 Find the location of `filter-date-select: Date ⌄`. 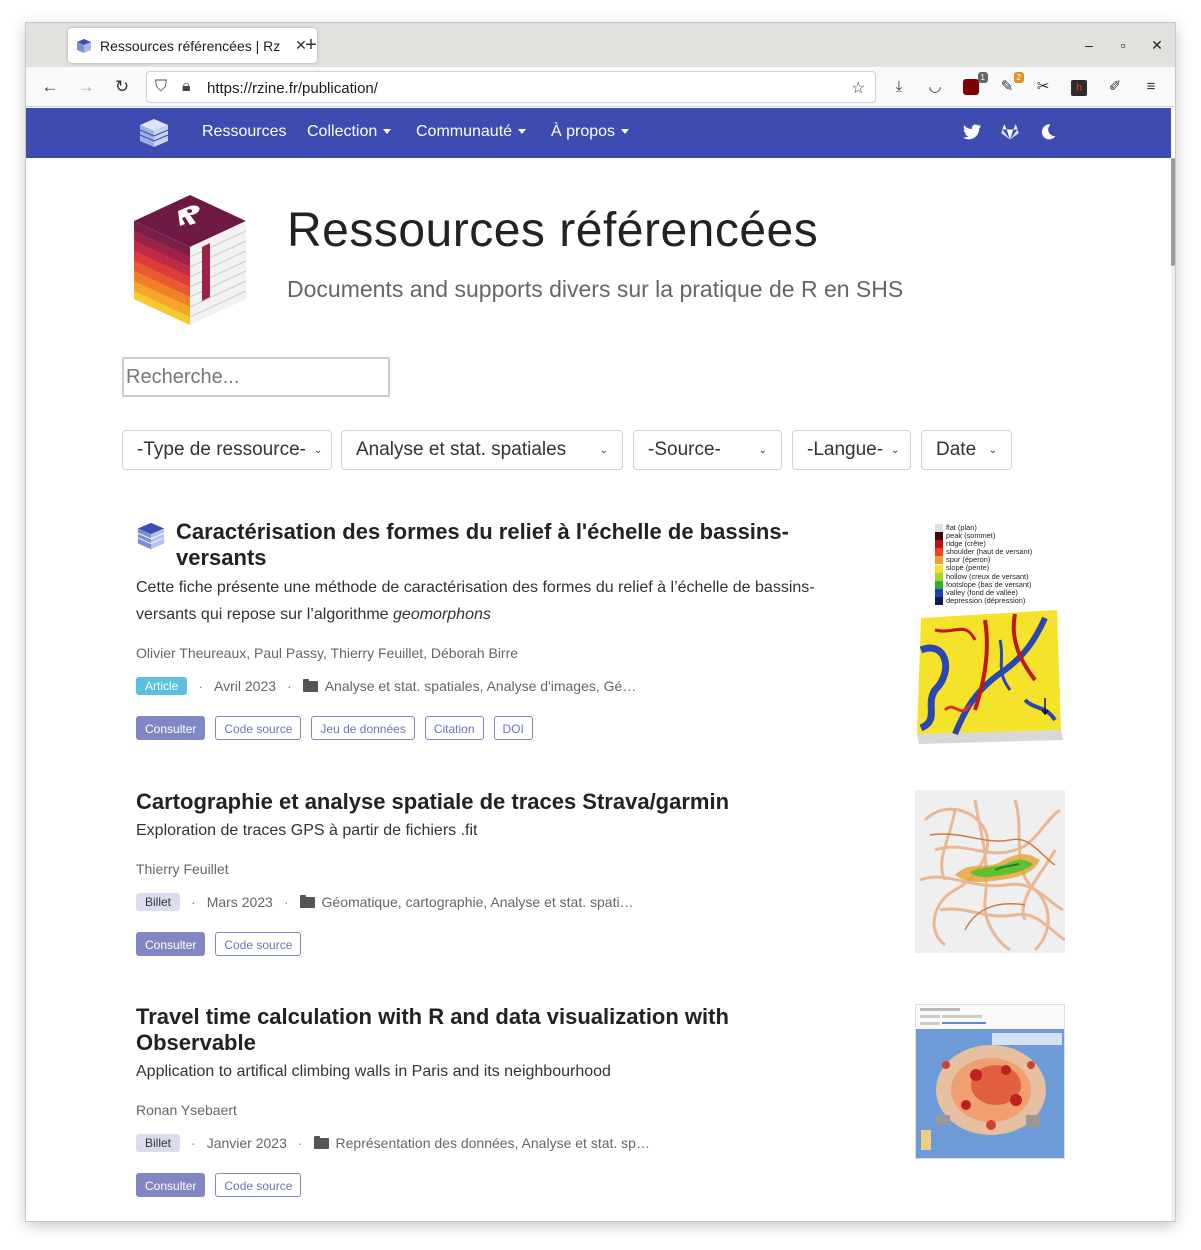

filter-date-select: Date ⌄ is located at coordinates (966, 450).